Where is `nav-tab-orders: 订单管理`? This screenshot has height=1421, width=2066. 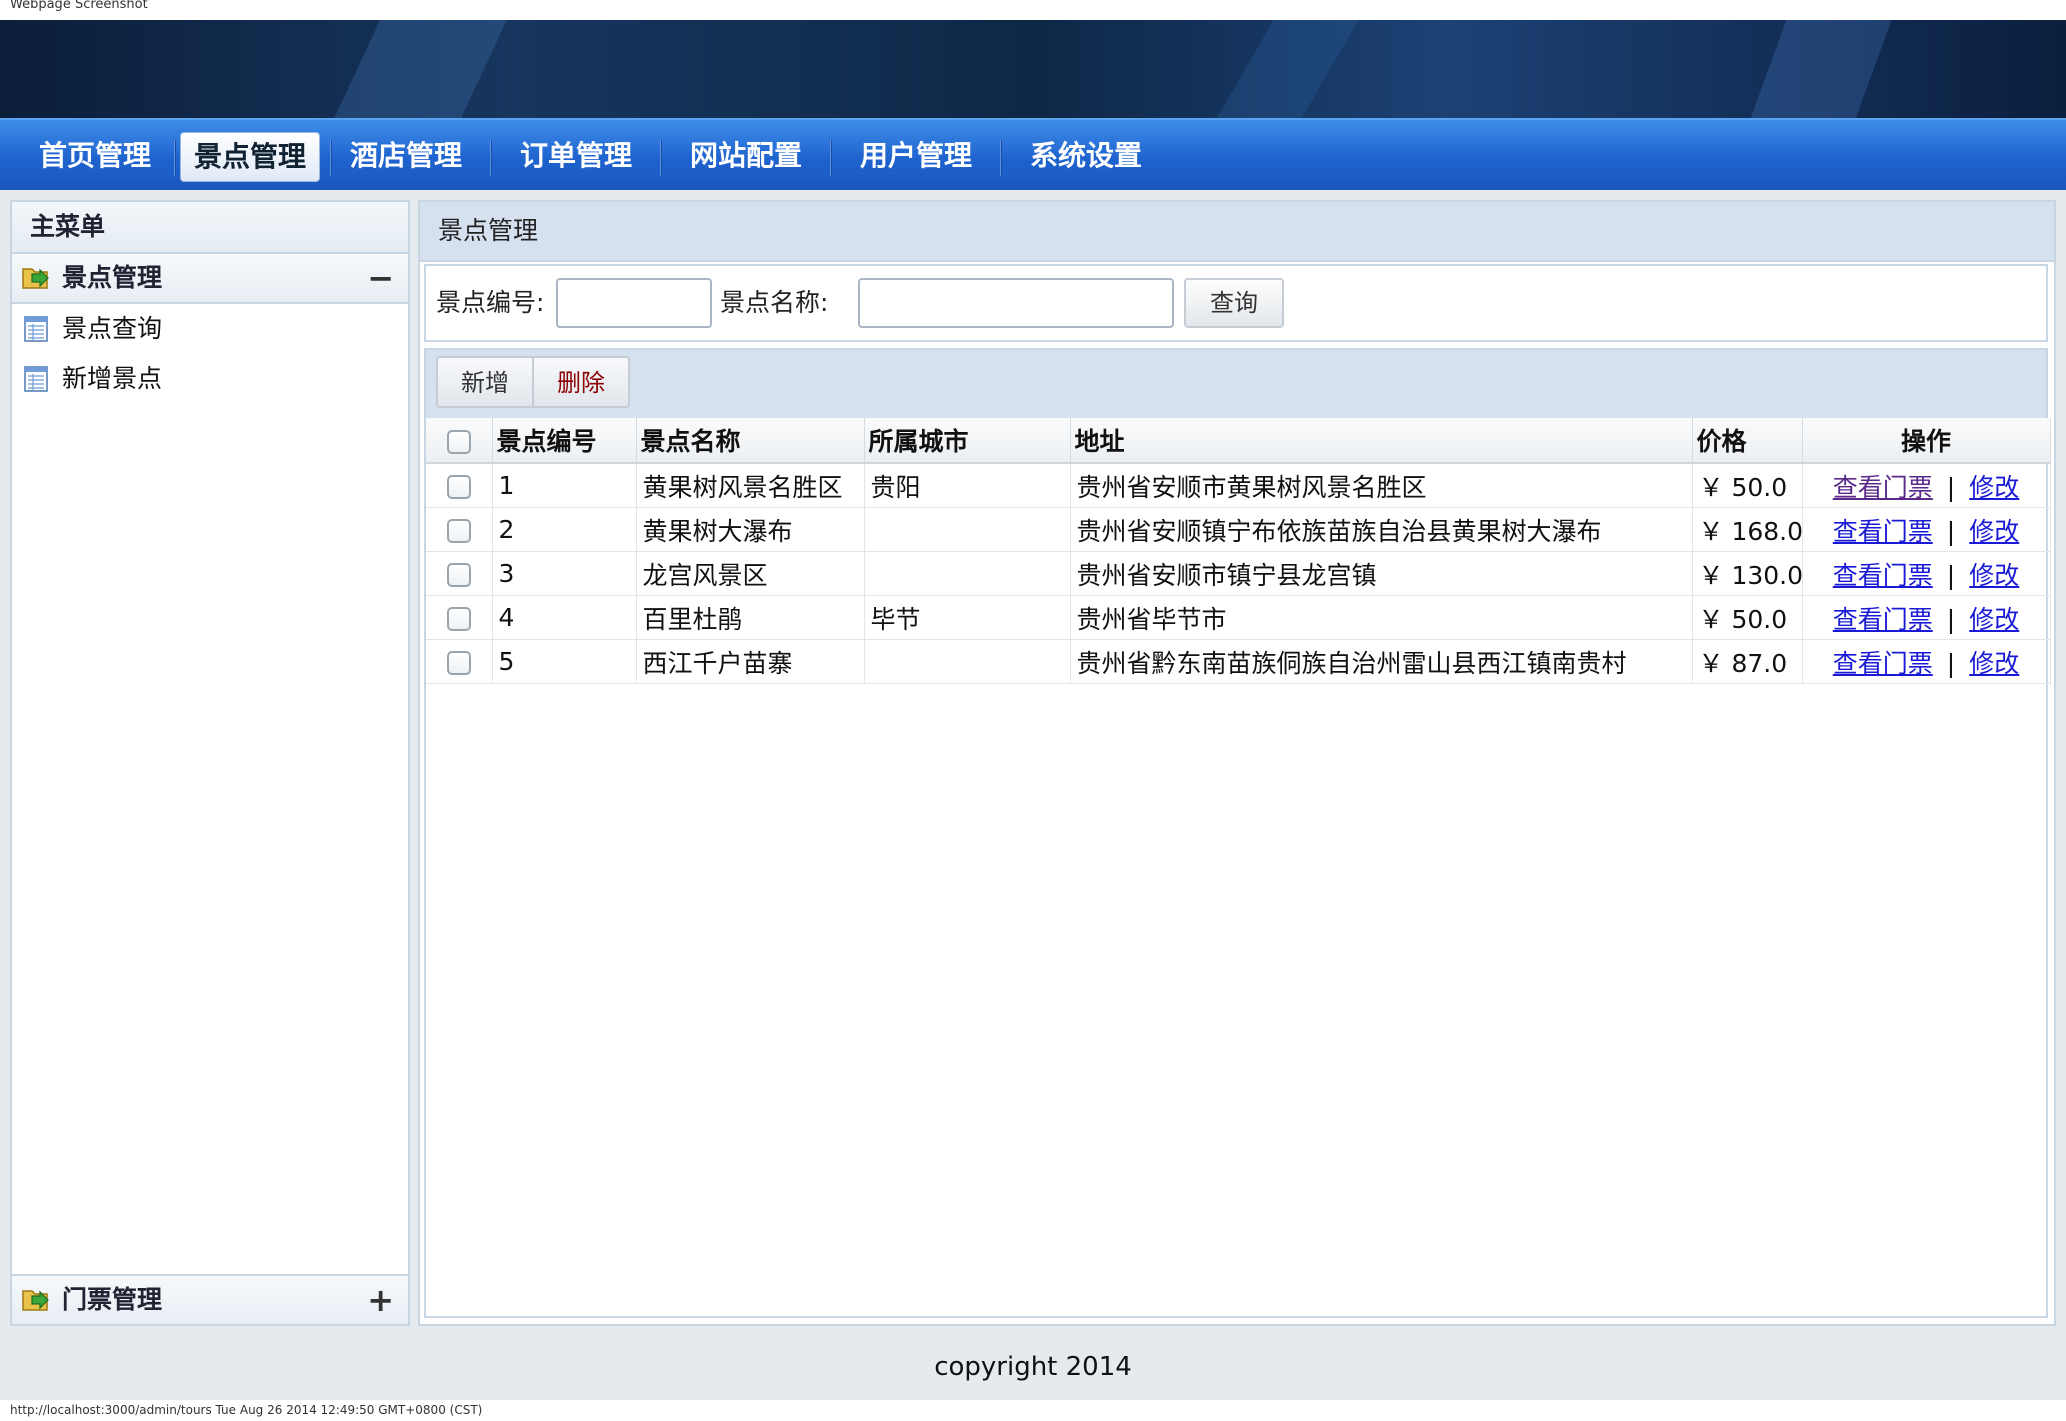 nav-tab-orders: 订单管理 is located at coordinates (576, 156).